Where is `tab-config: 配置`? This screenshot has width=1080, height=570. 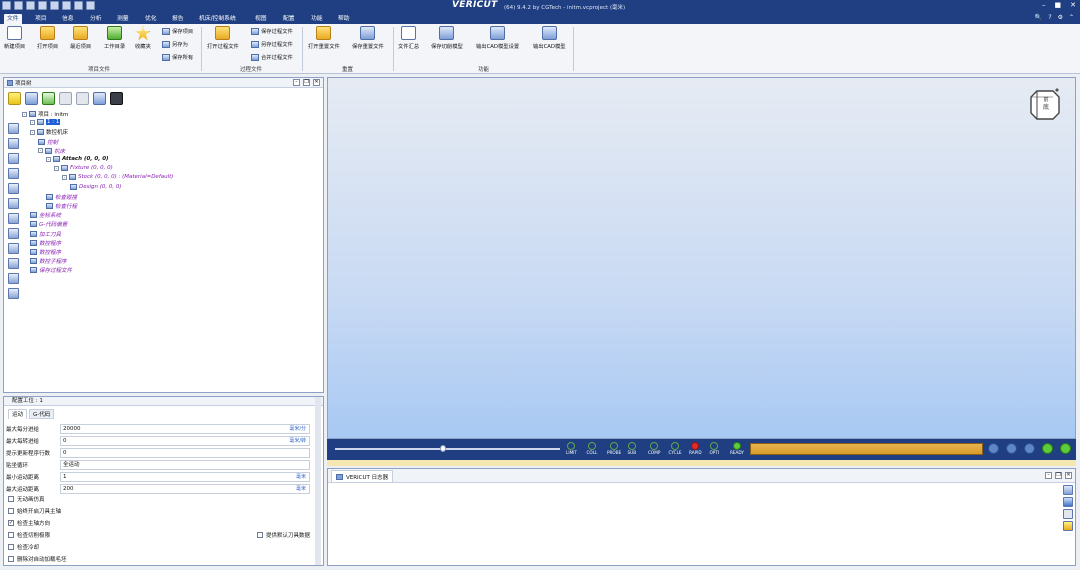 tab-config: 配置 is located at coordinates (289, 19).